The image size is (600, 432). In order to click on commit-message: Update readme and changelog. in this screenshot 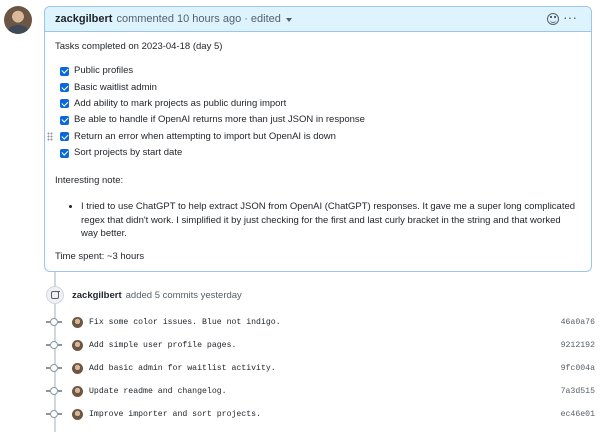, I will do `click(325, 391)`.